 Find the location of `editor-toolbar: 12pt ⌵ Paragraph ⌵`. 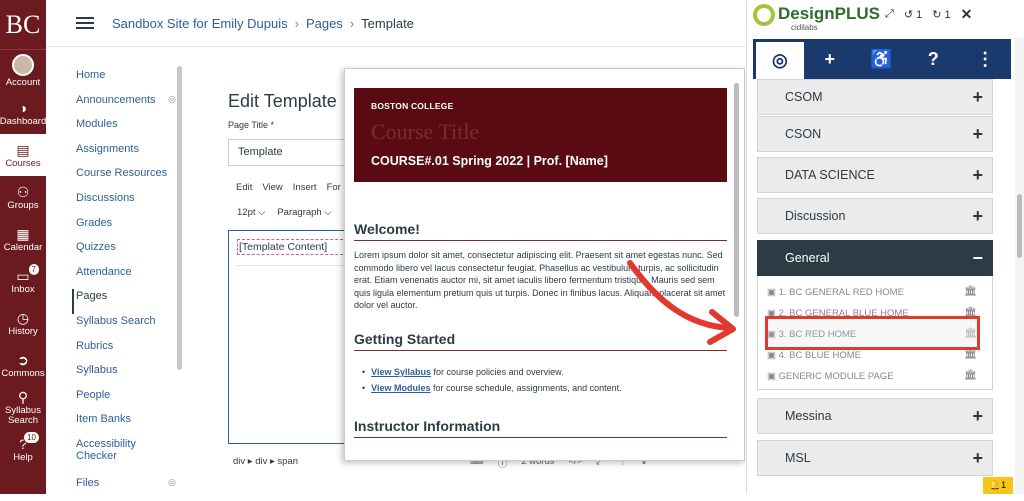

editor-toolbar: 12pt ⌵ Paragraph ⌵ is located at coordinates (284, 212).